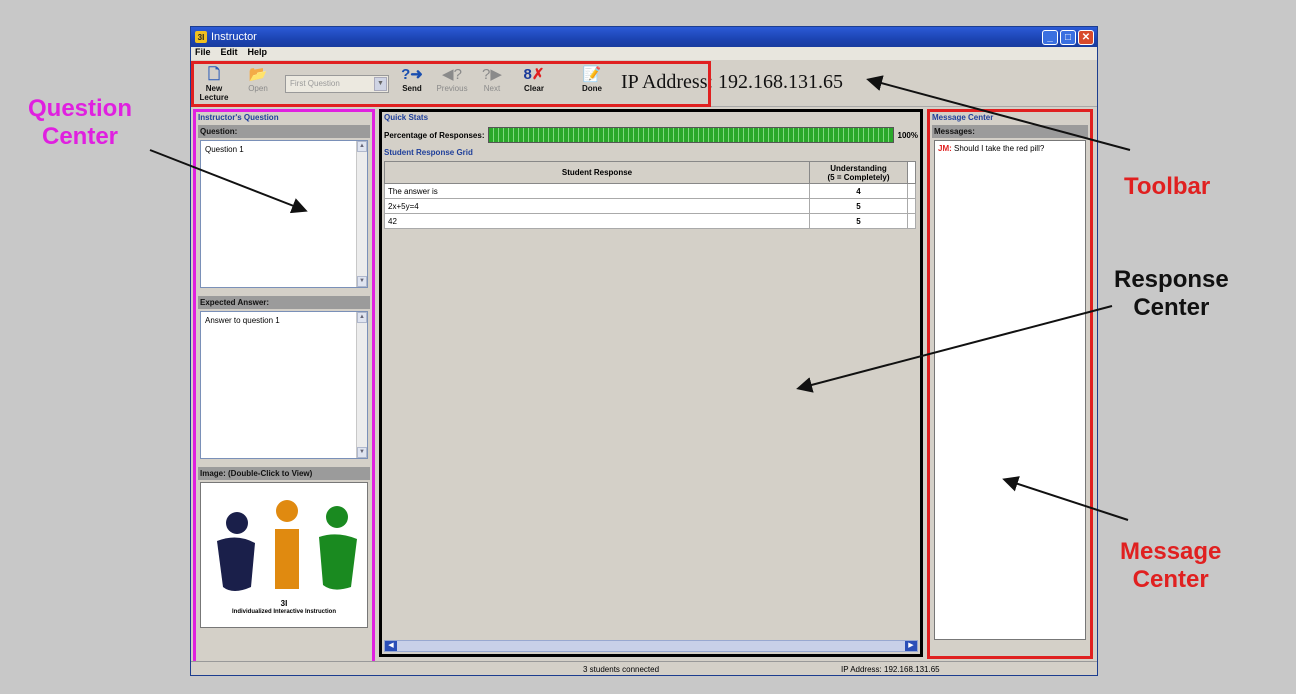 The height and width of the screenshot is (694, 1296). I want to click on title-bar: 3I Instructor _ □ ✕, so click(644, 37).